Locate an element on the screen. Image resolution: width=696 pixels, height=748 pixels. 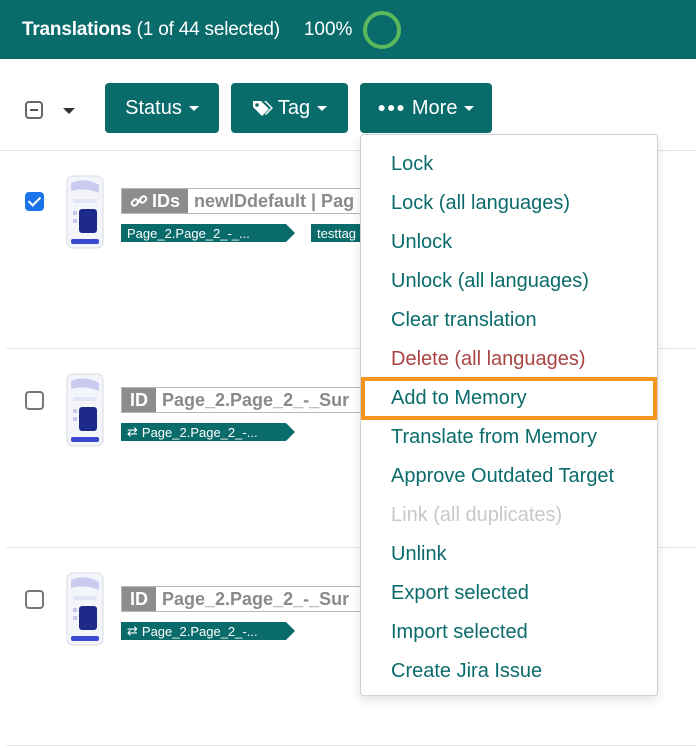
link-icon is located at coordinates (139, 201).